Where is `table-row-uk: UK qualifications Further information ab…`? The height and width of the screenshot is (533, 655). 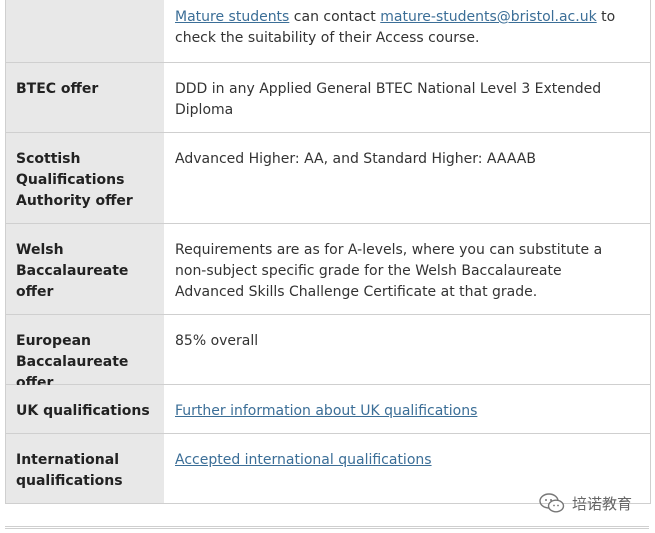 table-row-uk: UK qualifications Further information ab… is located at coordinates (328, 408).